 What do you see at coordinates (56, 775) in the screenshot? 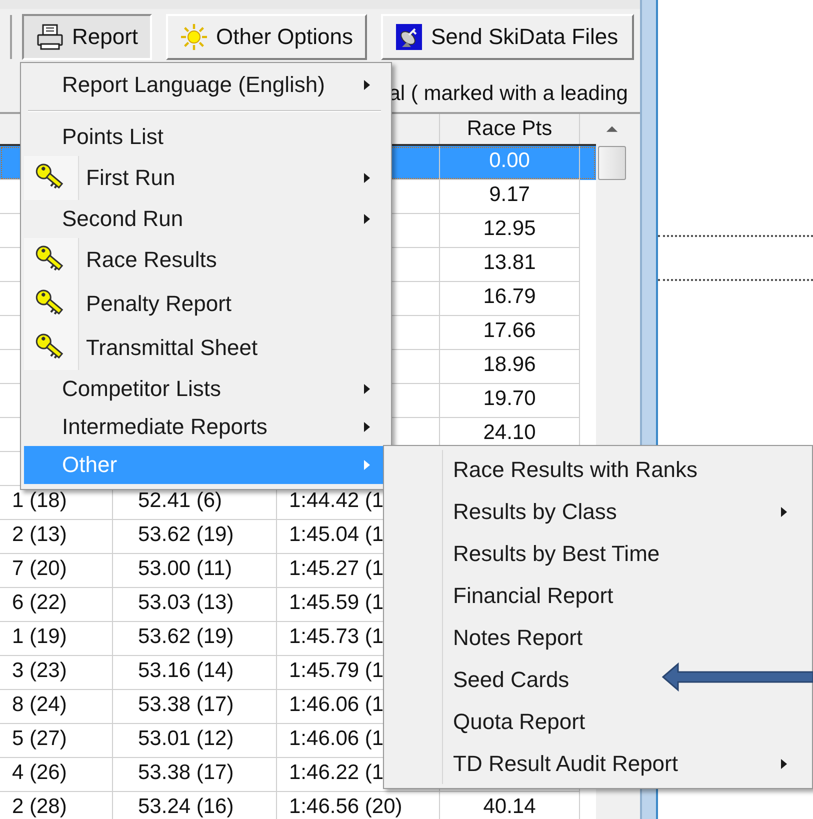
I see `table-cell: 4 (26)` at bounding box center [56, 775].